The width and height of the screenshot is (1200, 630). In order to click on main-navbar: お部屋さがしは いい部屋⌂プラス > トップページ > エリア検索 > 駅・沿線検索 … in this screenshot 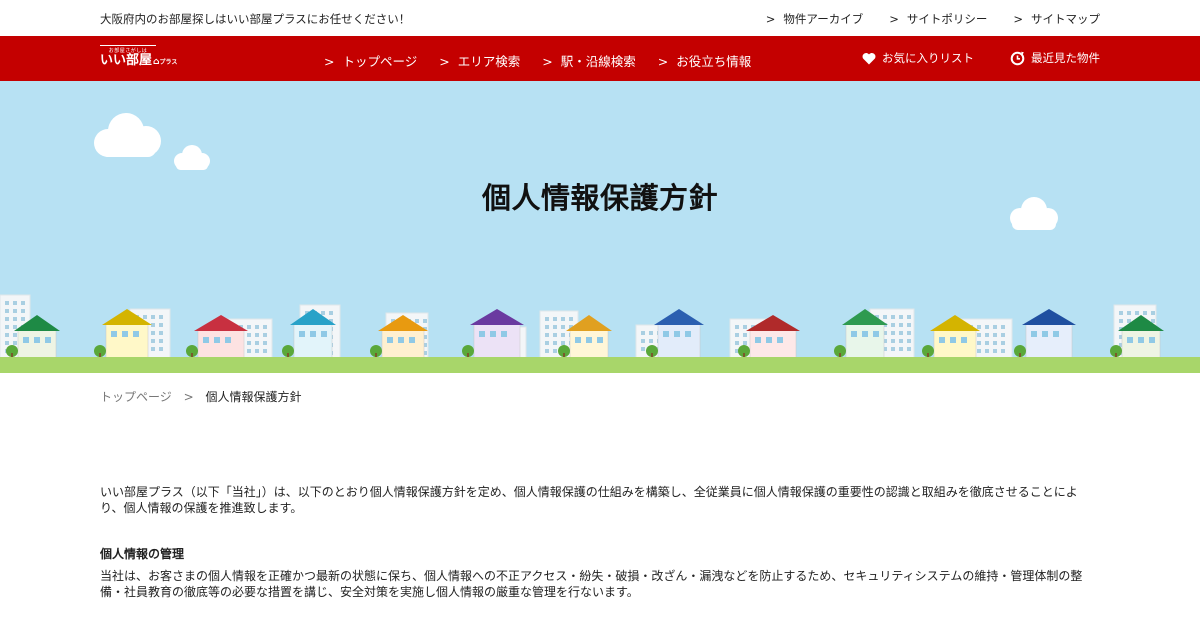, I will do `click(600, 58)`.